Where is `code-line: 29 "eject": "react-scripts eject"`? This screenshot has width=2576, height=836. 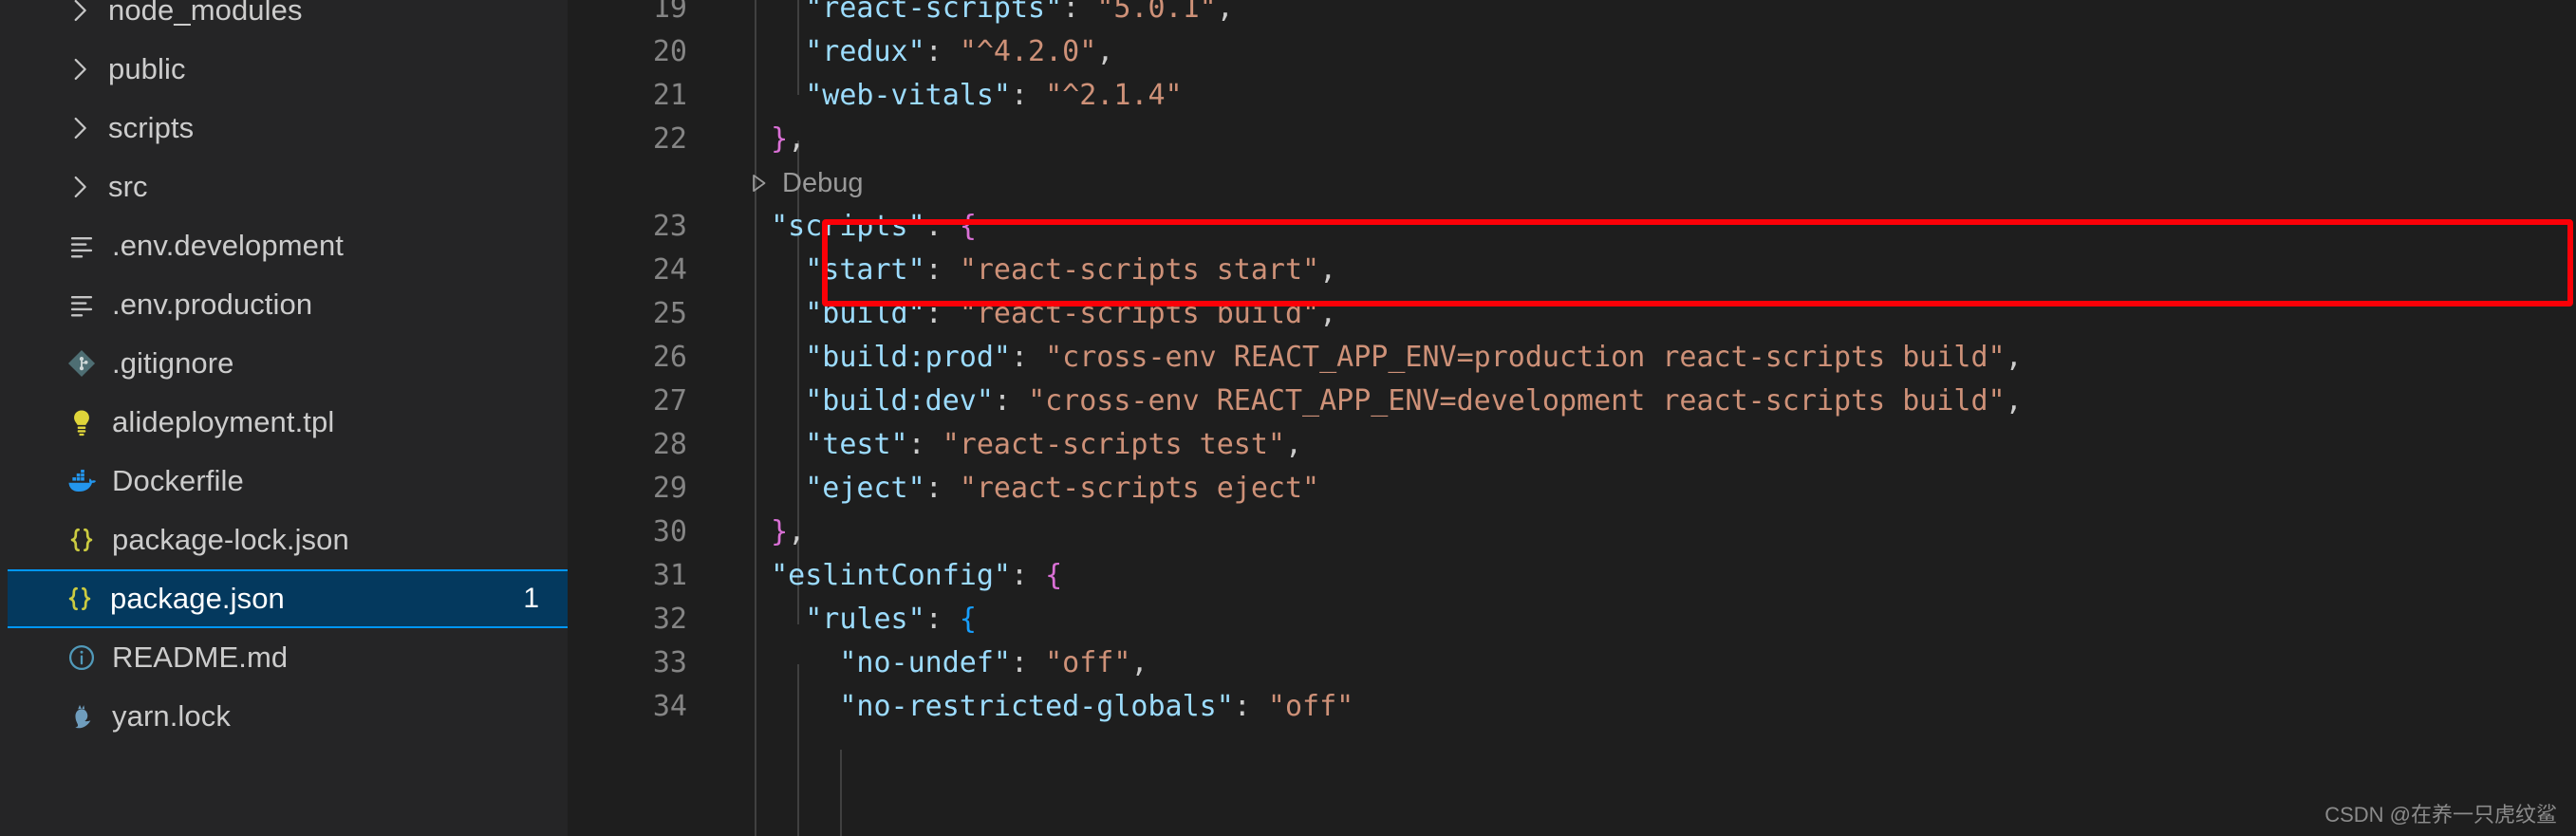
code-line: 29 "eject": "react-scripts eject" is located at coordinates (1572, 489).